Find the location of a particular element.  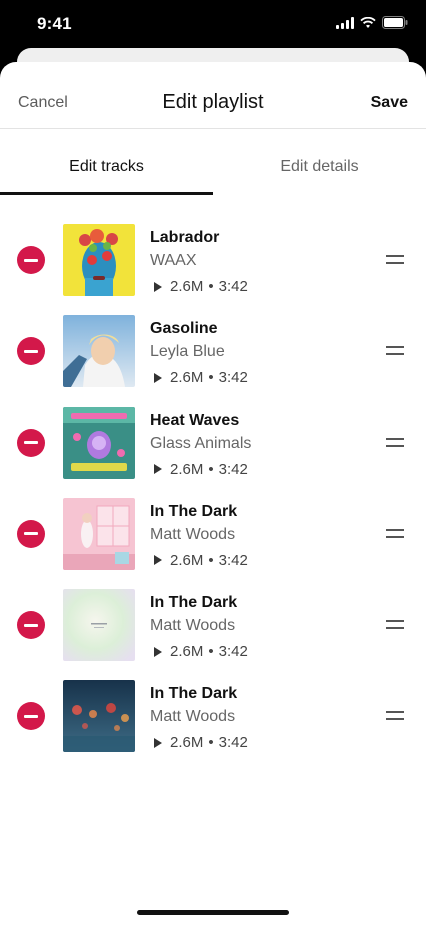

home-indicator is located at coordinates (213, 912).